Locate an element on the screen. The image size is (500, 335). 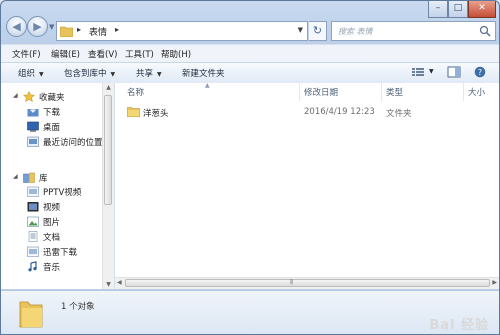
scroll-left-icon: ◀ is located at coordinates (119, 282).